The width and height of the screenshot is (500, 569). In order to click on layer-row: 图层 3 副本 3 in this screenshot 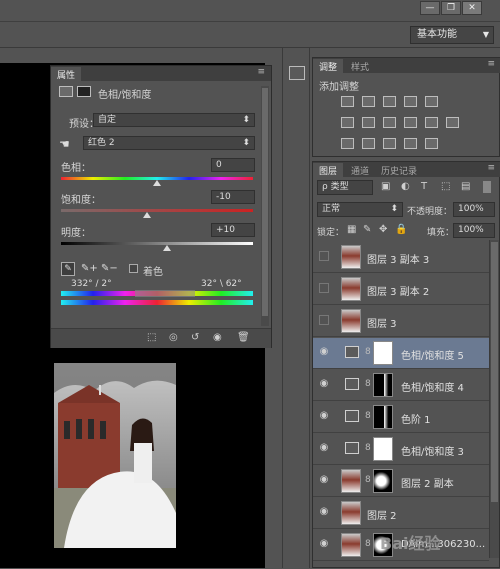, I will do `click(401, 257)`.